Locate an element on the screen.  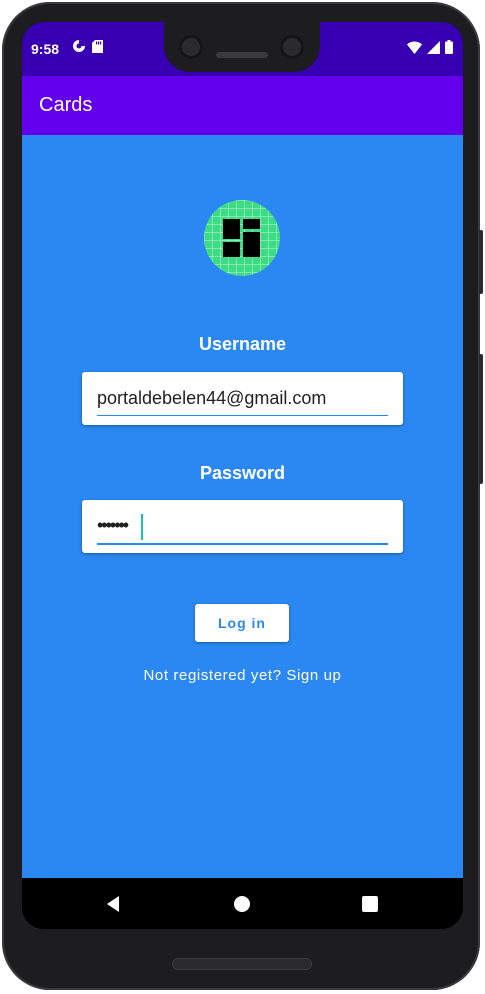
login-button: Log in is located at coordinates (242, 623).